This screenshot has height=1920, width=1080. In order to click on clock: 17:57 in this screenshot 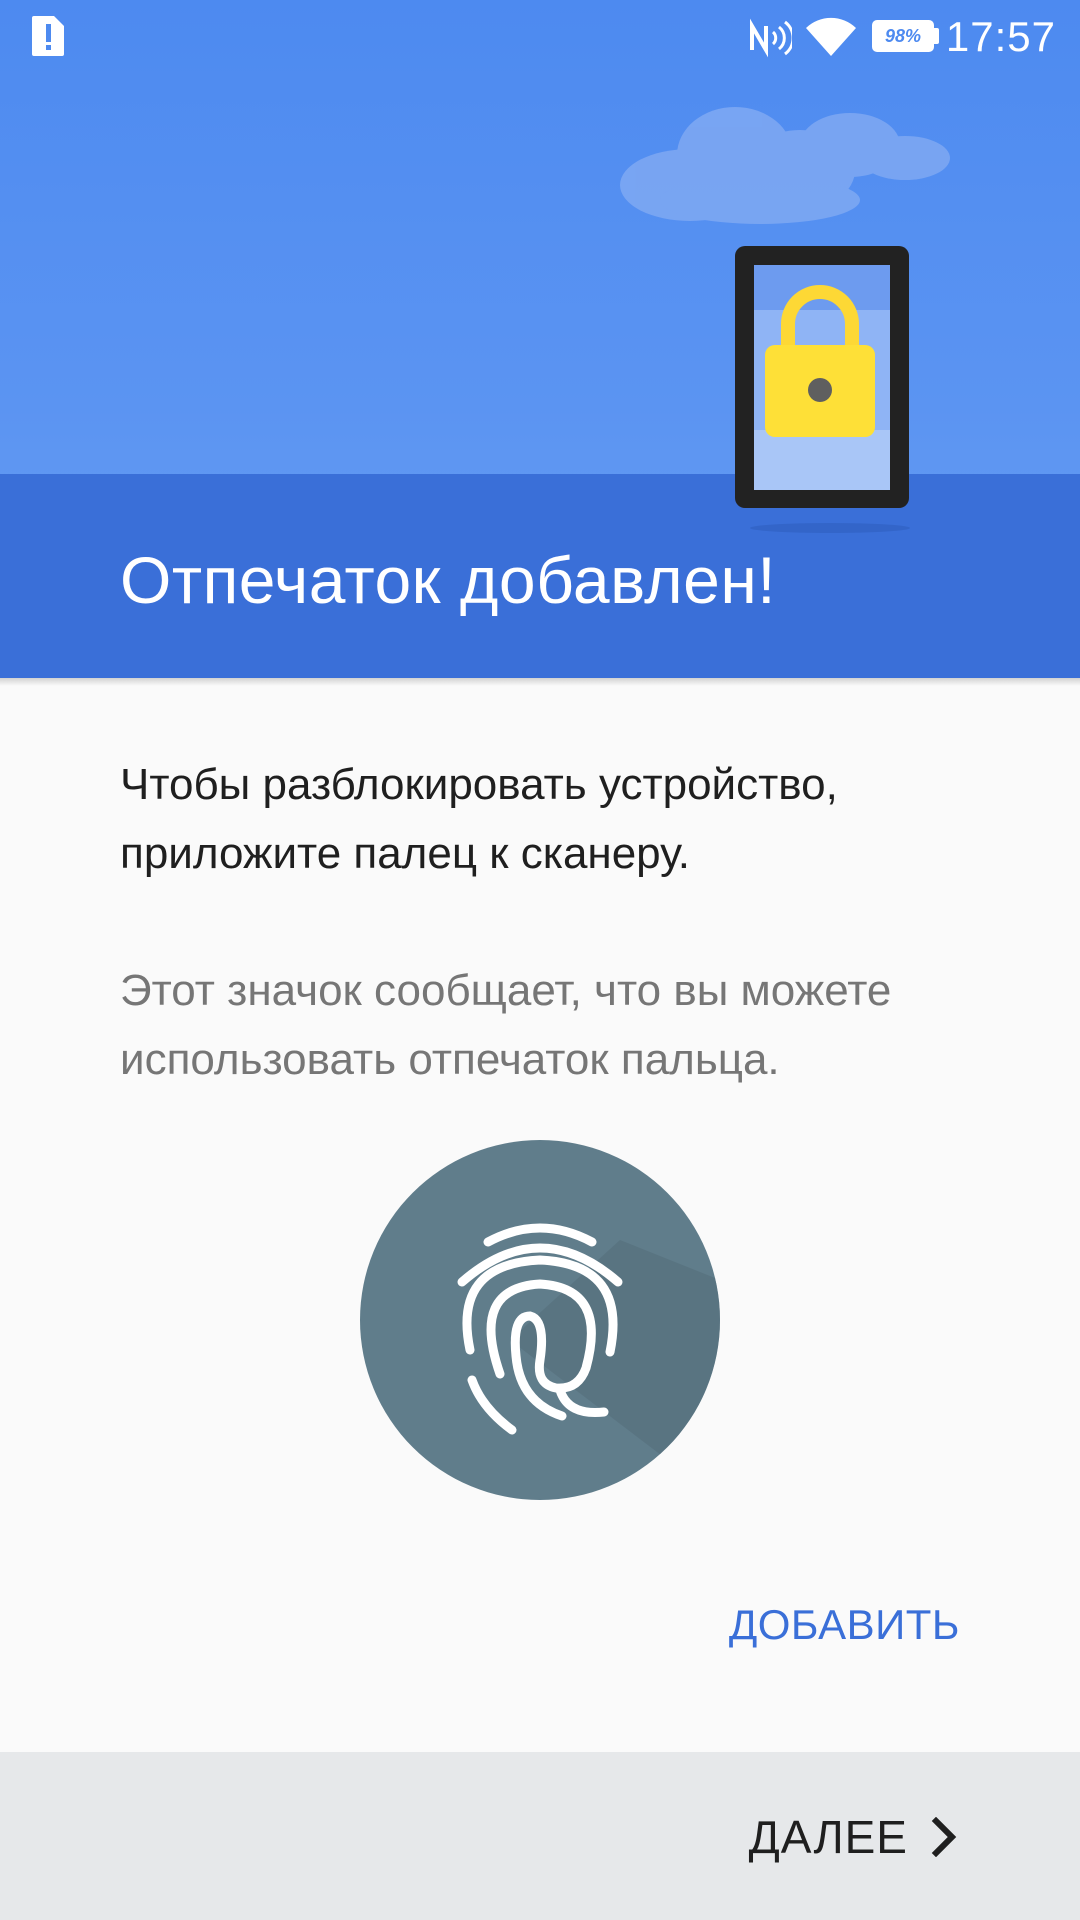, I will do `click(1000, 36)`.